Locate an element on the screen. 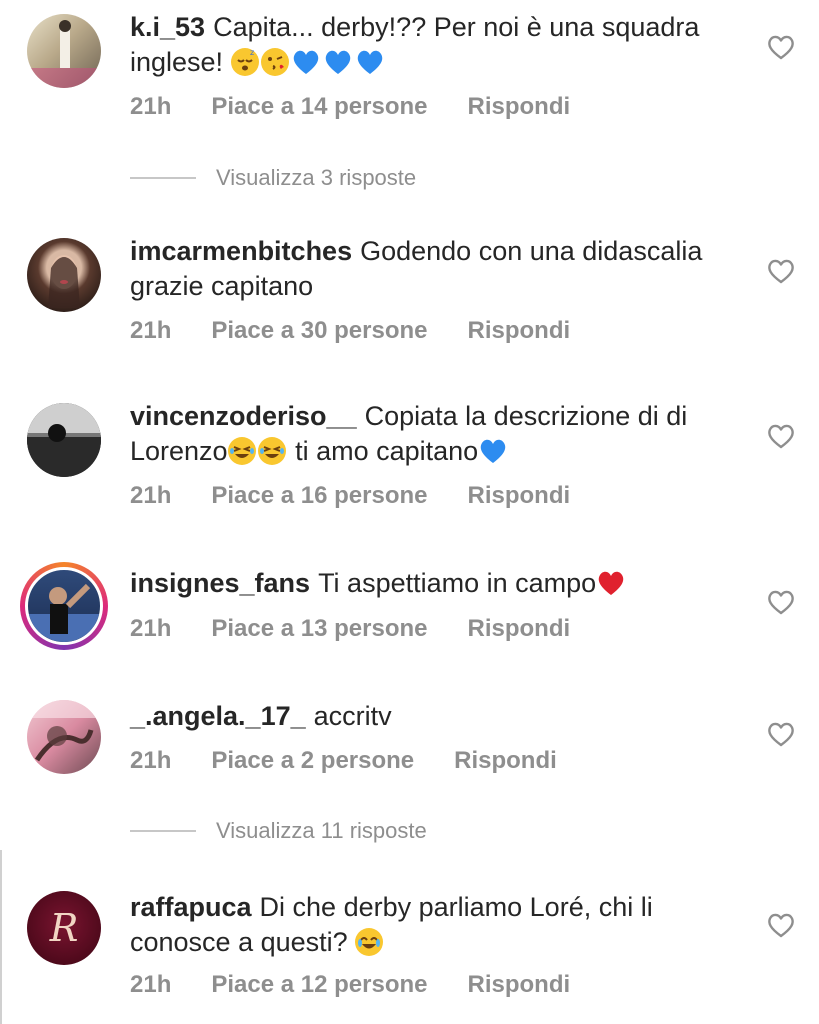 The image size is (819, 1024). view-replies-label: Visualizza 11 risposte is located at coordinates (321, 830).